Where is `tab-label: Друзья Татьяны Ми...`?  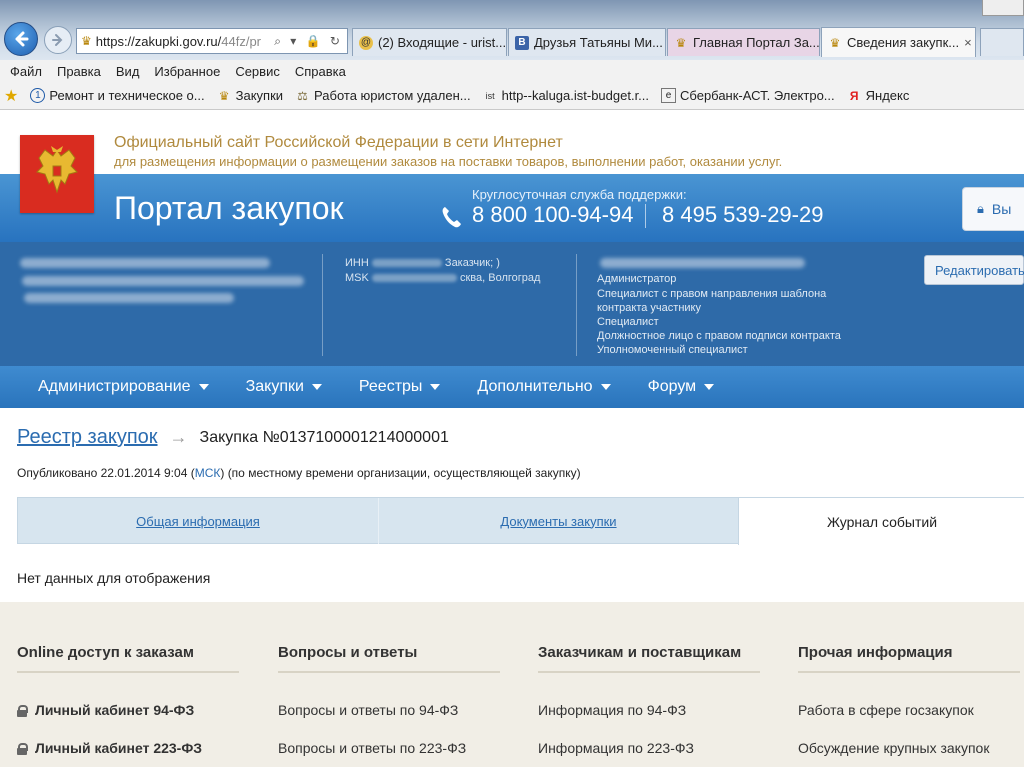
tab-label: Друзья Татьяны Ми... is located at coordinates (598, 42).